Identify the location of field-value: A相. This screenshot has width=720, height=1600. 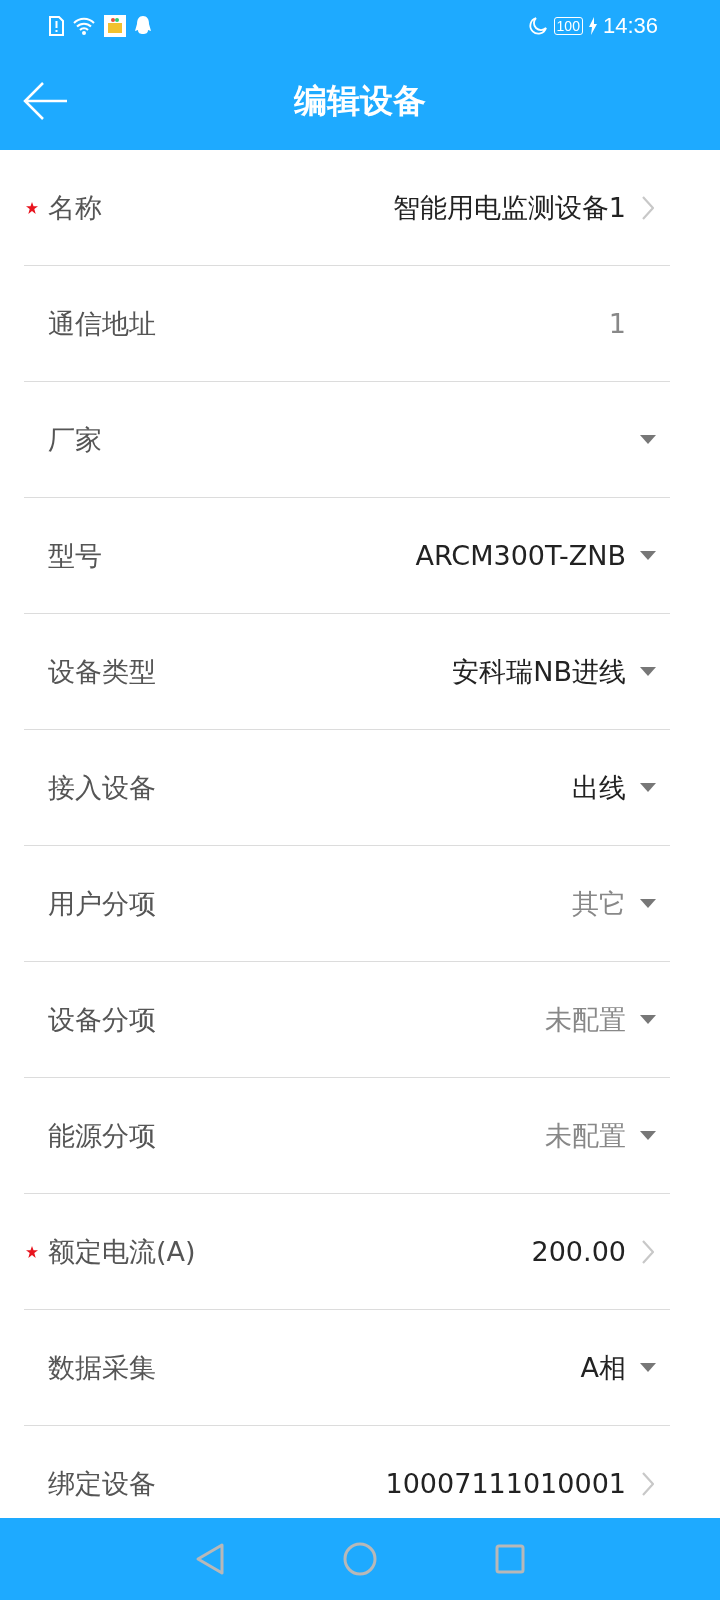
(603, 1367).